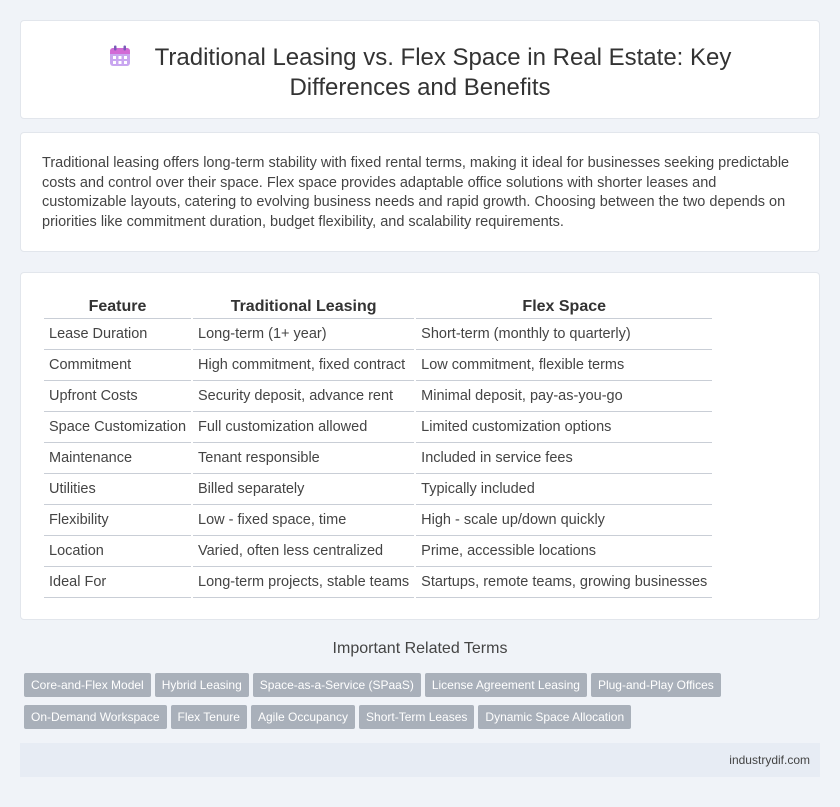 This screenshot has width=840, height=807. What do you see at coordinates (564, 334) in the screenshot?
I see `flex-cell: Short-term (monthly to quarterly)` at bounding box center [564, 334].